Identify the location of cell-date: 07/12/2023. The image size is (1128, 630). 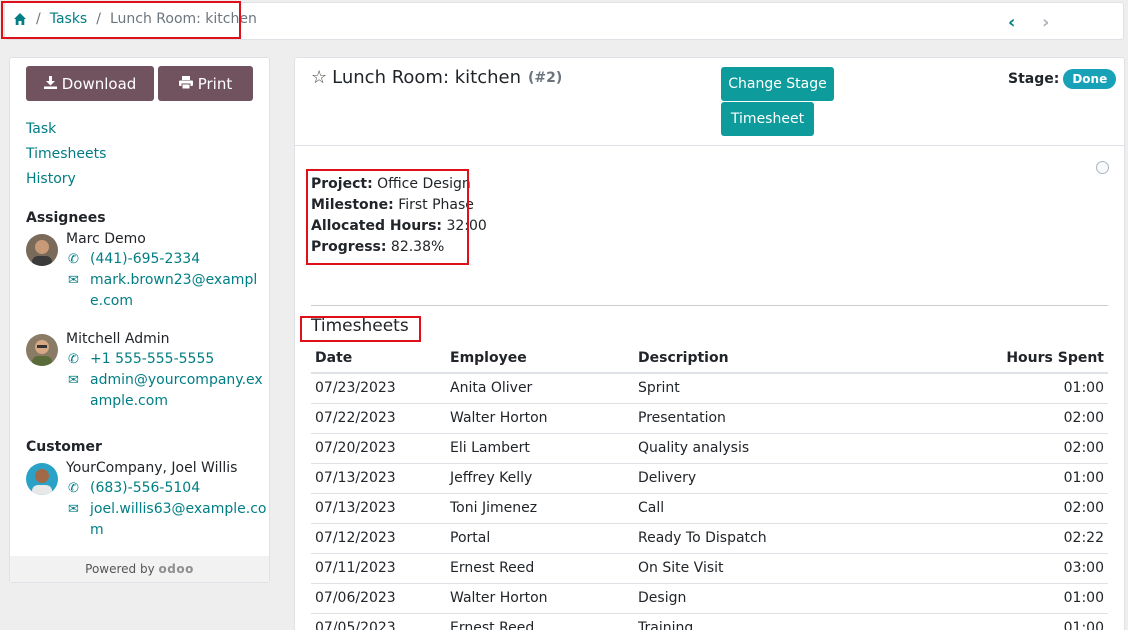
(378, 538).